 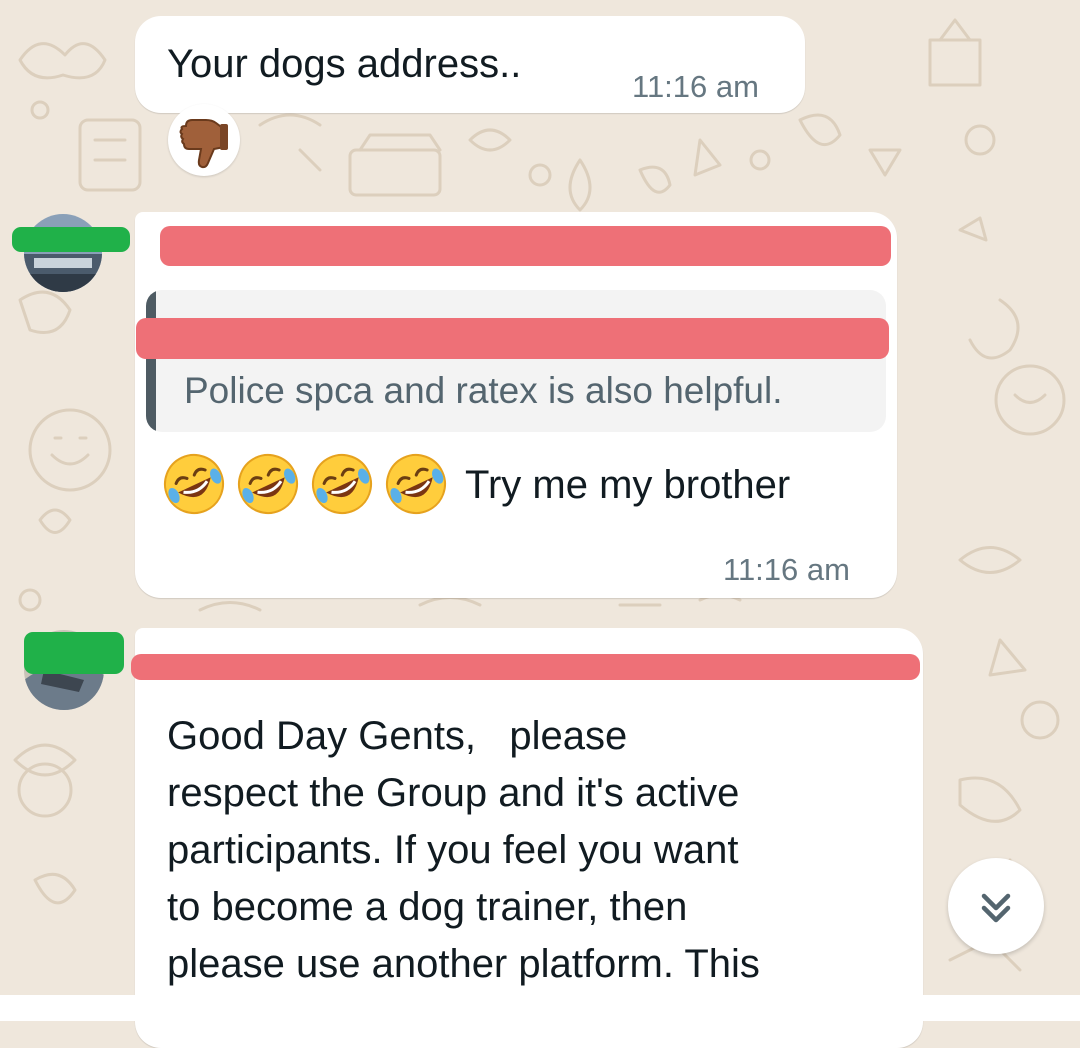 What do you see at coordinates (203, 144) in the screenshot?
I see `thumbs-down-emoji` at bounding box center [203, 144].